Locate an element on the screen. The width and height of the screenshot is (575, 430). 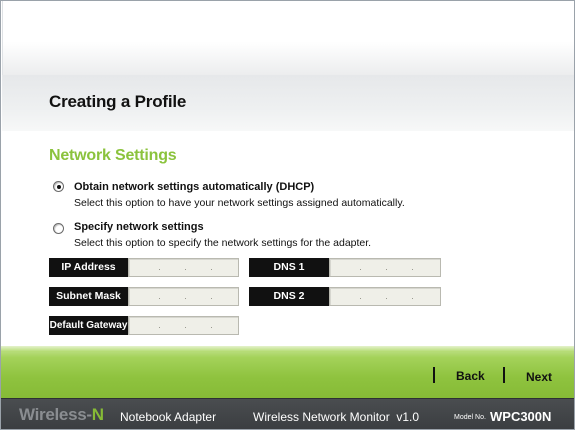
section-title: Network Settings is located at coordinates (113, 155).